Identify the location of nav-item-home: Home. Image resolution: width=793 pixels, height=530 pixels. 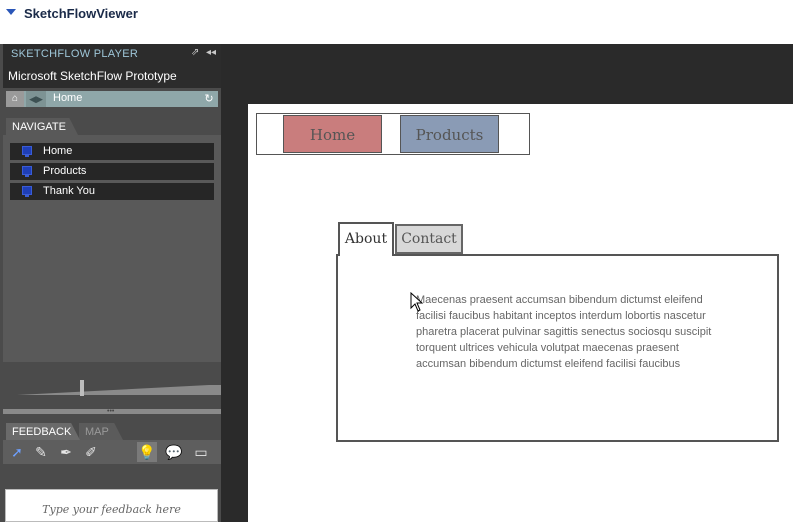
(112, 151).